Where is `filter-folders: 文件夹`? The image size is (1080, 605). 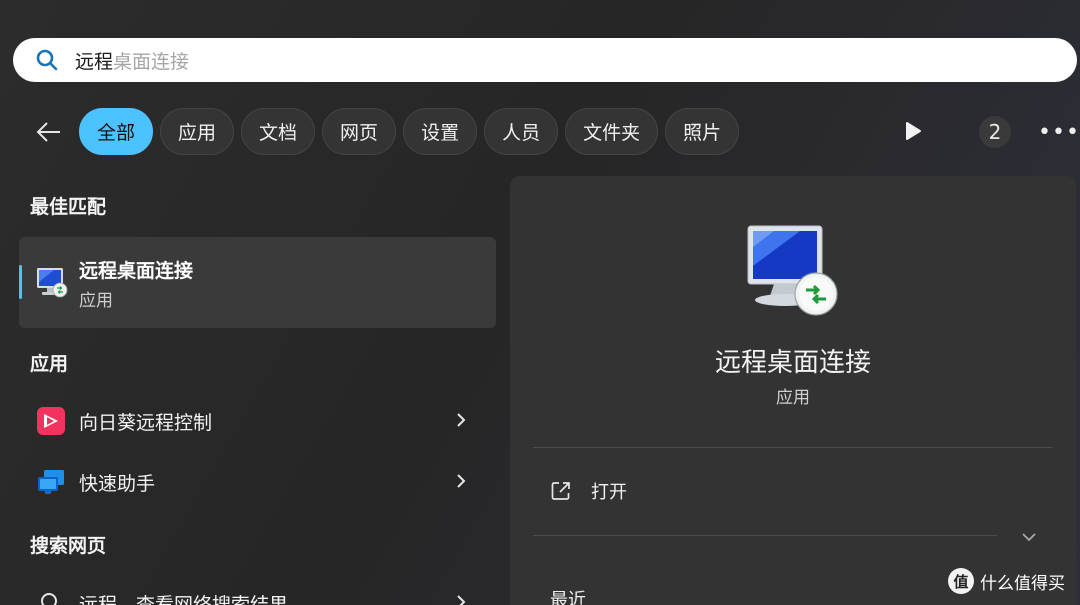 filter-folders: 文件夹 is located at coordinates (612, 131).